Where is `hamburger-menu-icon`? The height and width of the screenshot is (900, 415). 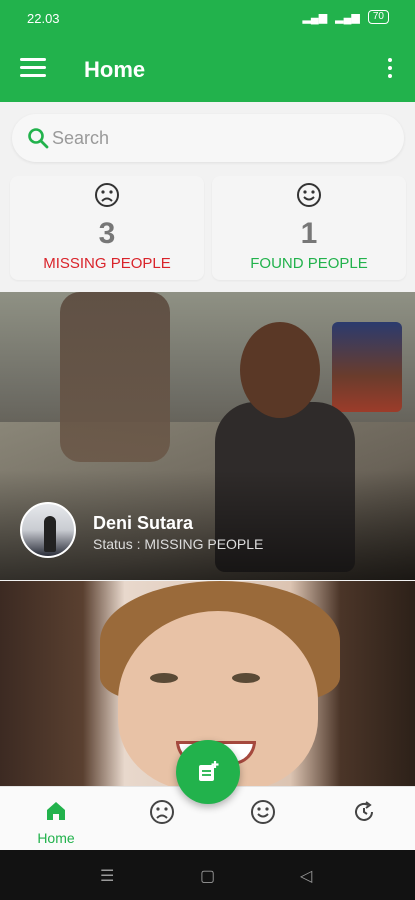 hamburger-menu-icon is located at coordinates (33, 70).